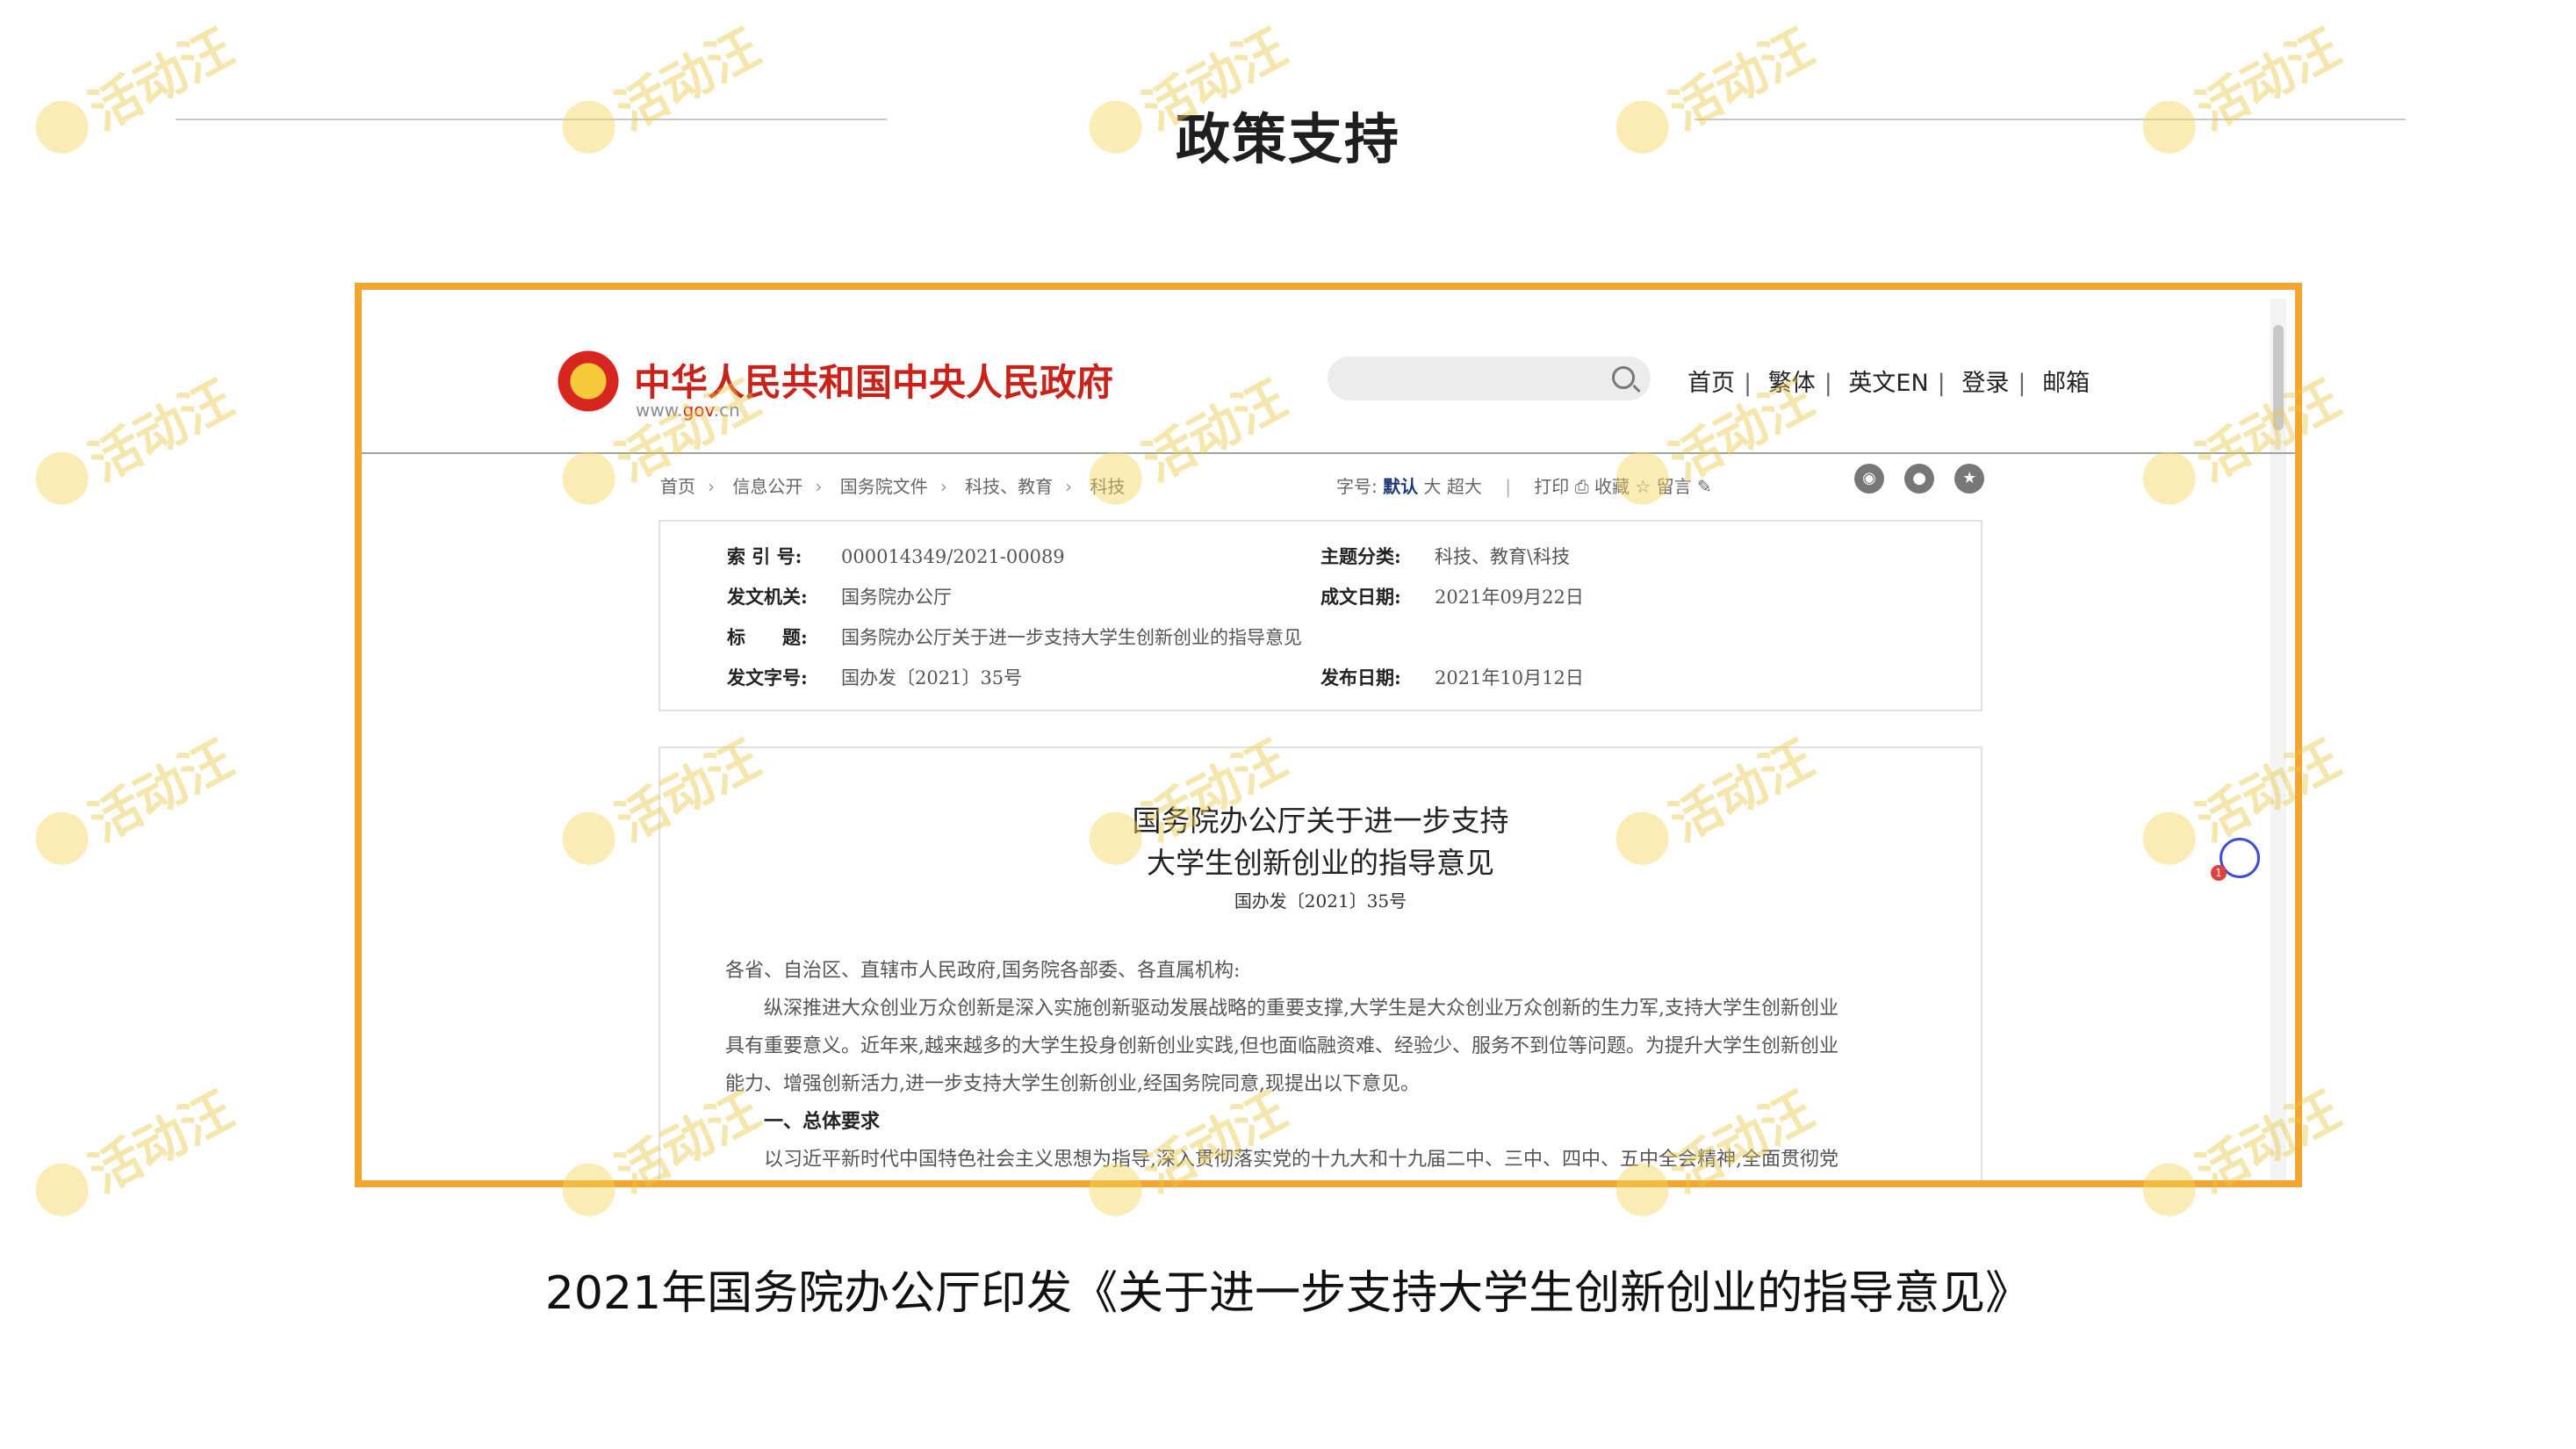 This screenshot has height=1449, width=2576. Describe the element at coordinates (1320, 901) in the screenshot. I see `doc-number: 国办发〔2021〕35号` at that location.